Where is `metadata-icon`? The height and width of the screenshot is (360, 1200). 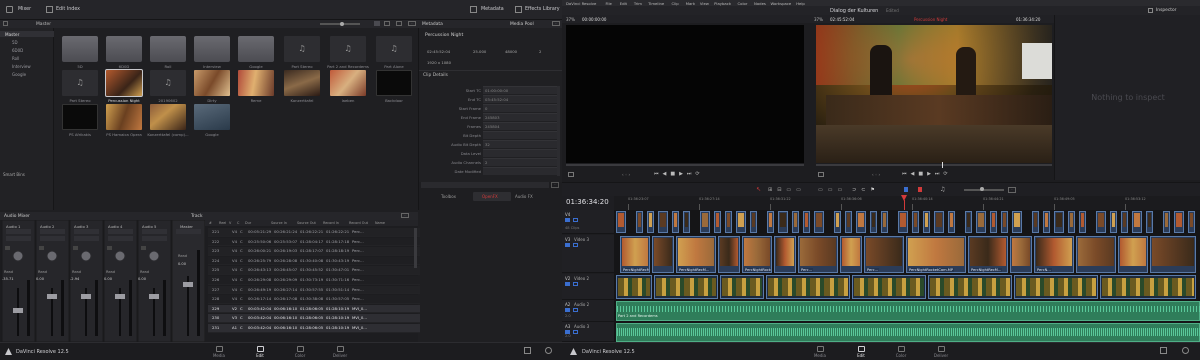
metadata-icon is located at coordinates (473, 9).